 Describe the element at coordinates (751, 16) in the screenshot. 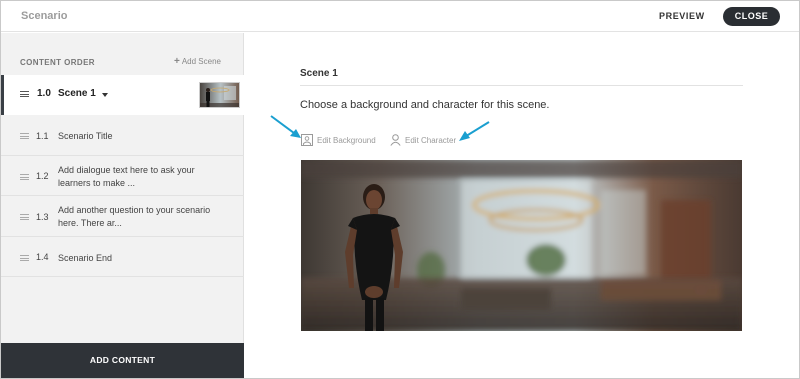

I see `close-button: CLOSE` at that location.